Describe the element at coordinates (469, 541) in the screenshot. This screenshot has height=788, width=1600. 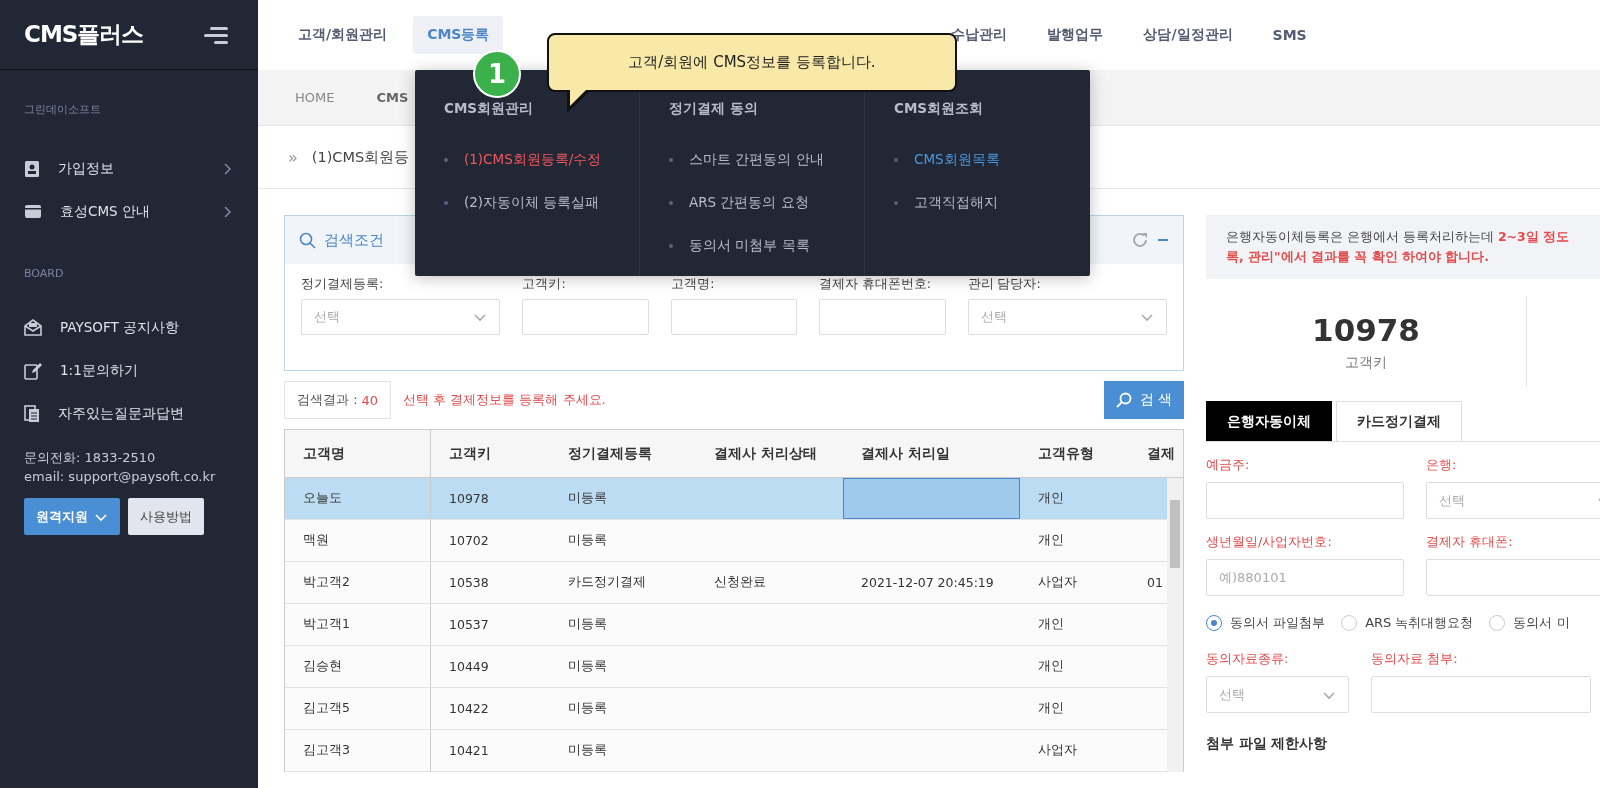
I see `table-cell-text: 10702` at that location.